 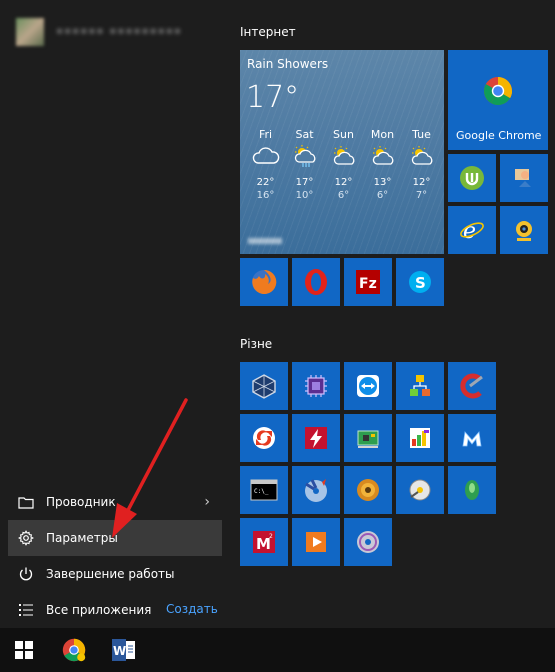 I want to click on filezilla-icon: Fz, so click(x=368, y=282).